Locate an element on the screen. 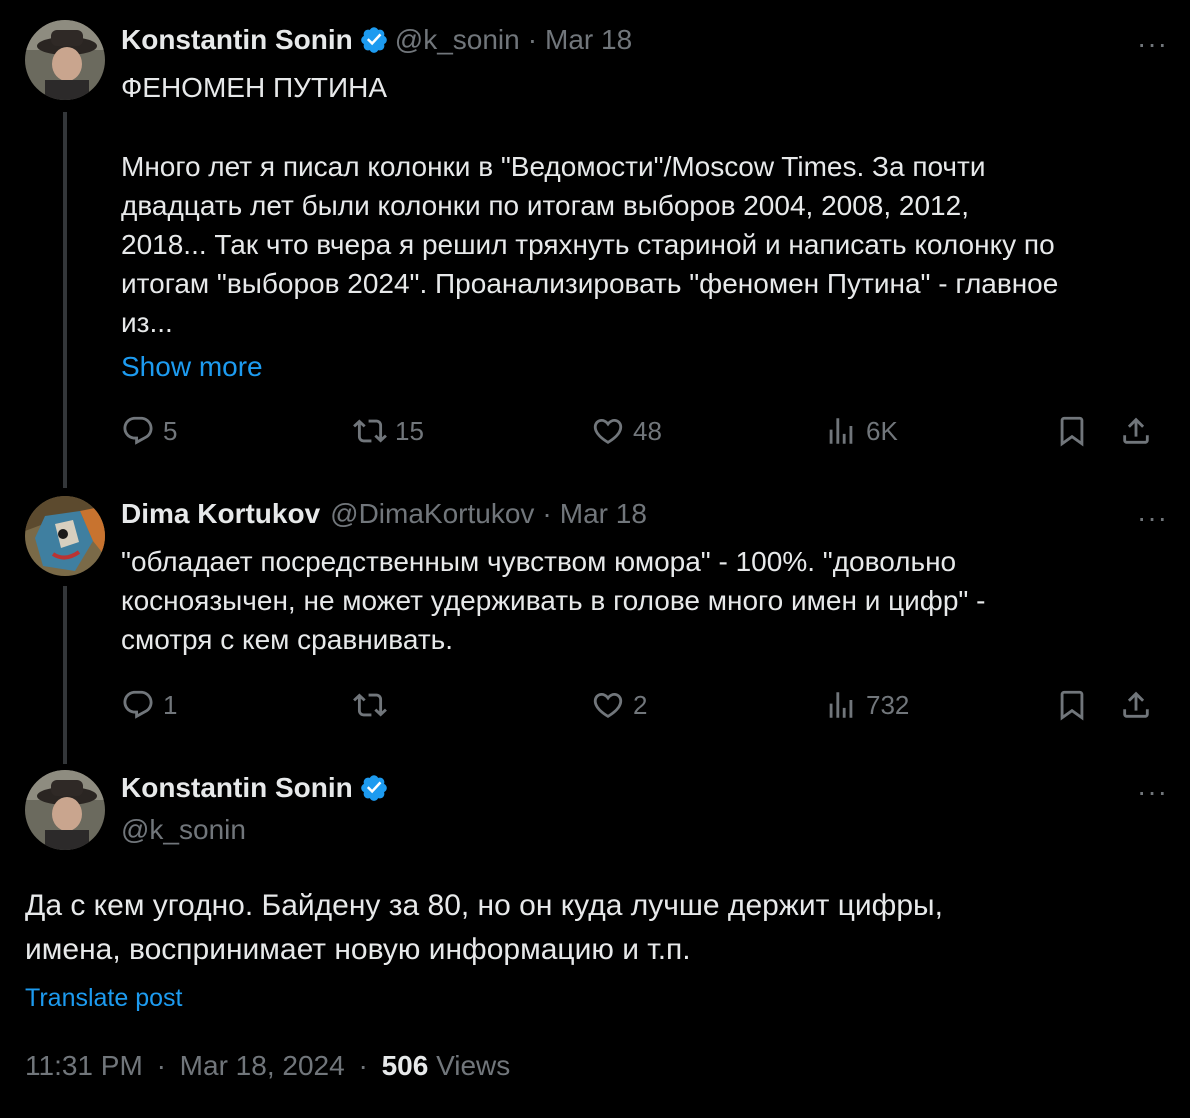 The height and width of the screenshot is (1118, 1190). views-count: 506 is located at coordinates (405, 1065).